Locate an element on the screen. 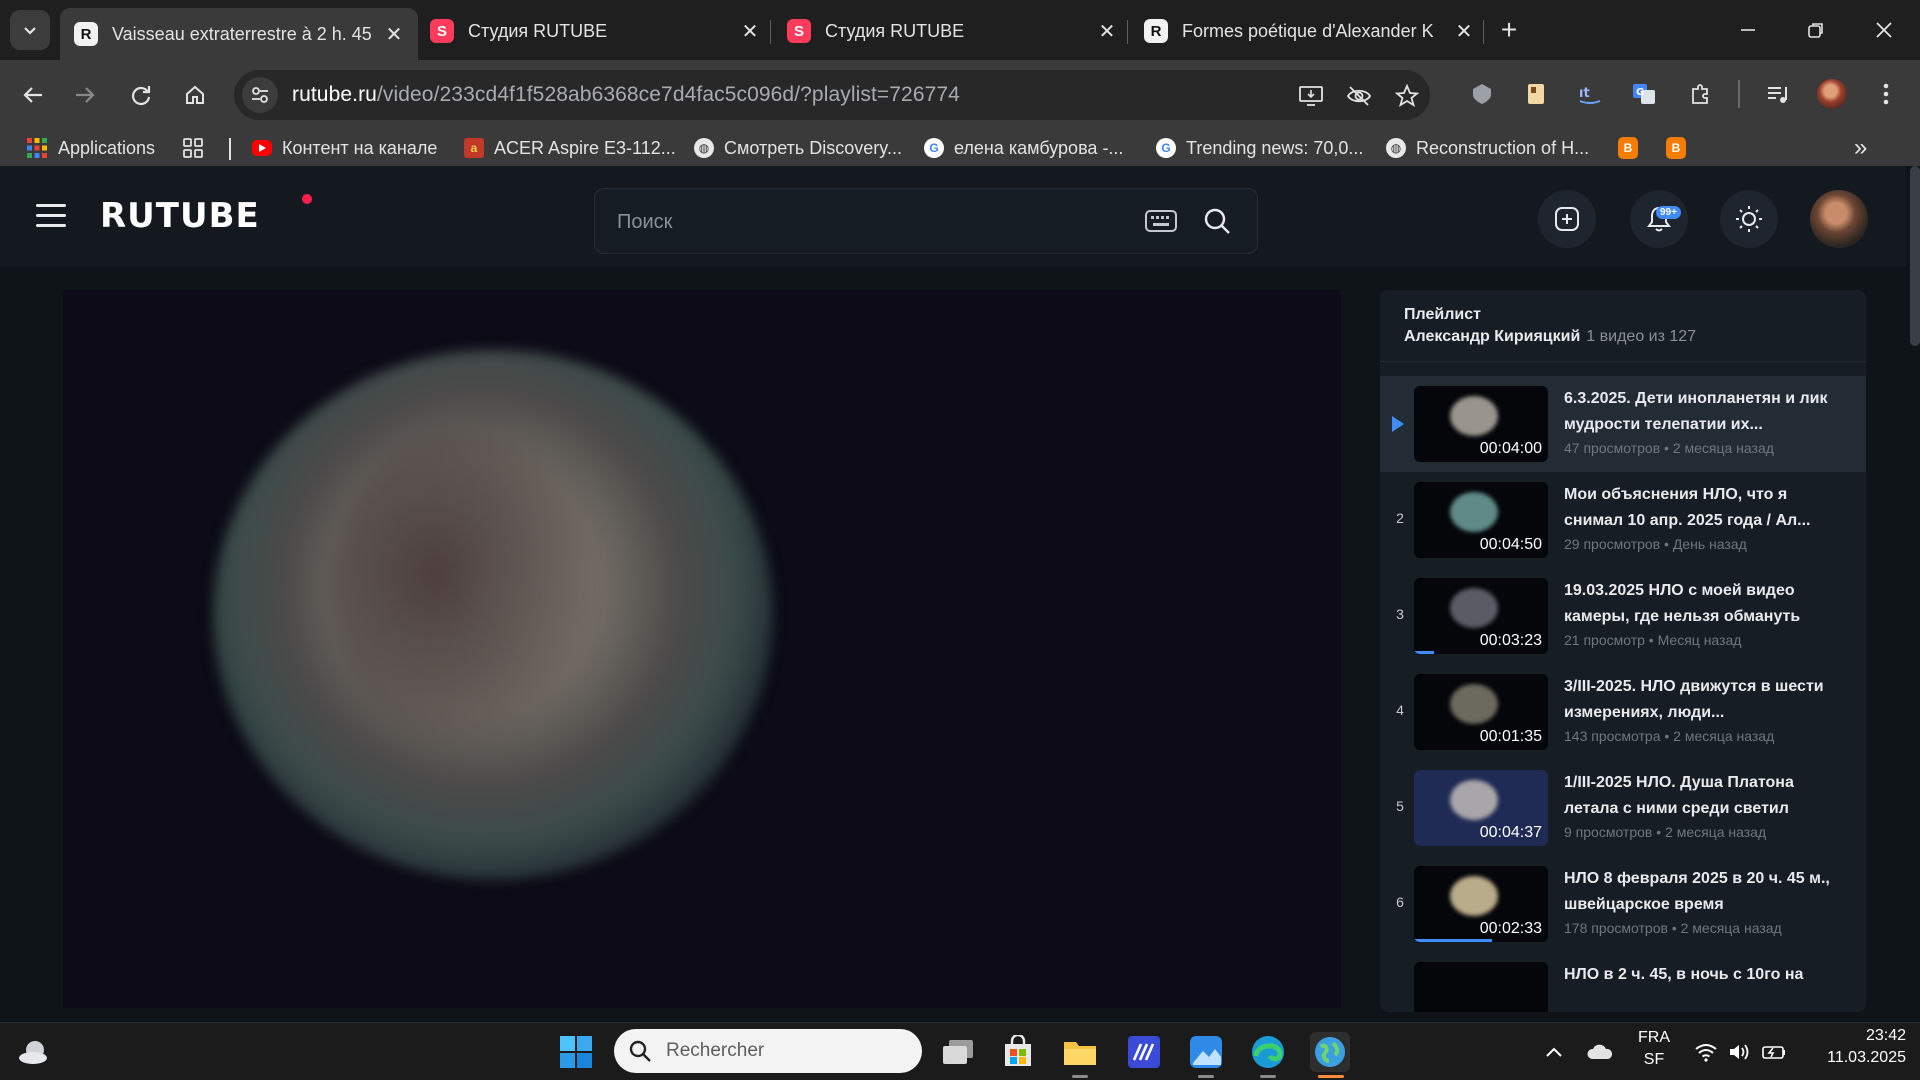 The height and width of the screenshot is (1080, 1920). puzzle-icon is located at coordinates (1700, 94).